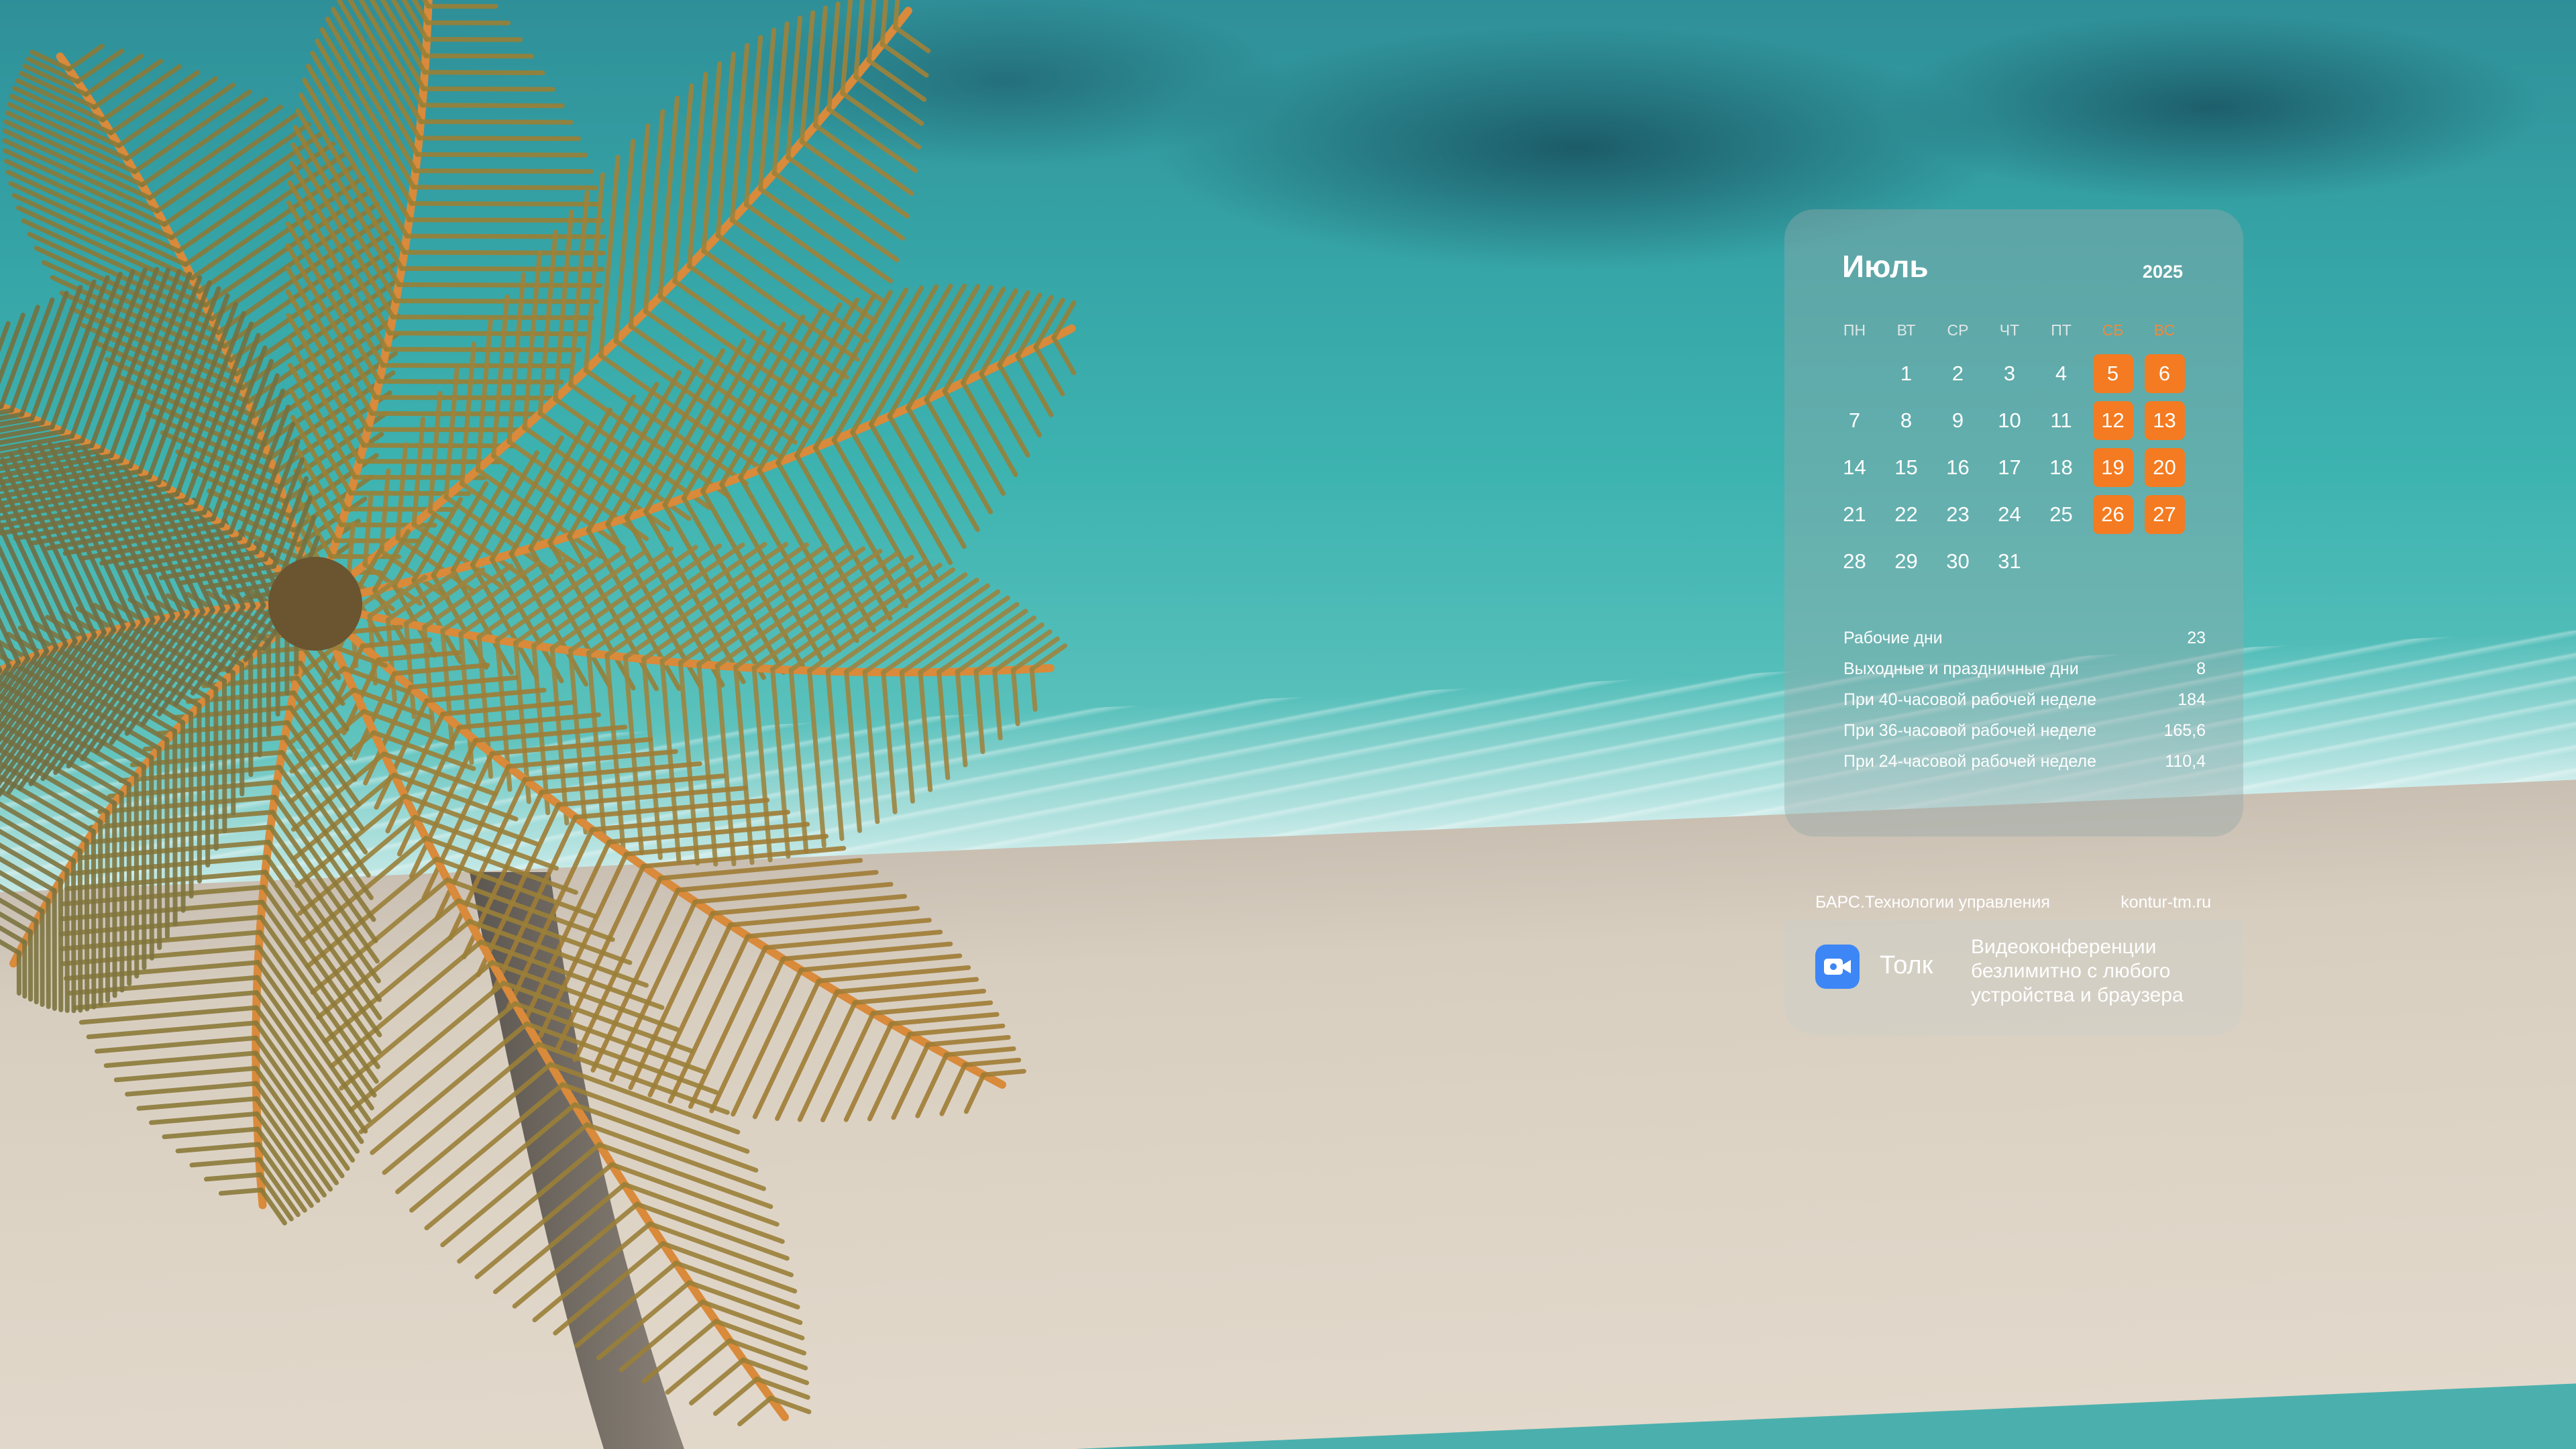 The width and height of the screenshot is (2576, 1449). I want to click on day-cell: 22, so click(1906, 514).